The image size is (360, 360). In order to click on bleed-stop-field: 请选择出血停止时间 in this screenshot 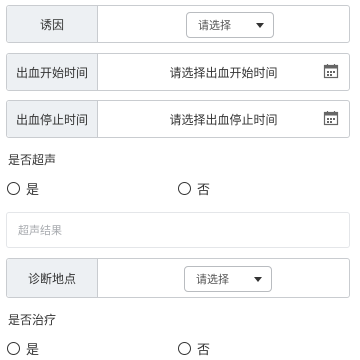, I will do `click(223, 119)`.